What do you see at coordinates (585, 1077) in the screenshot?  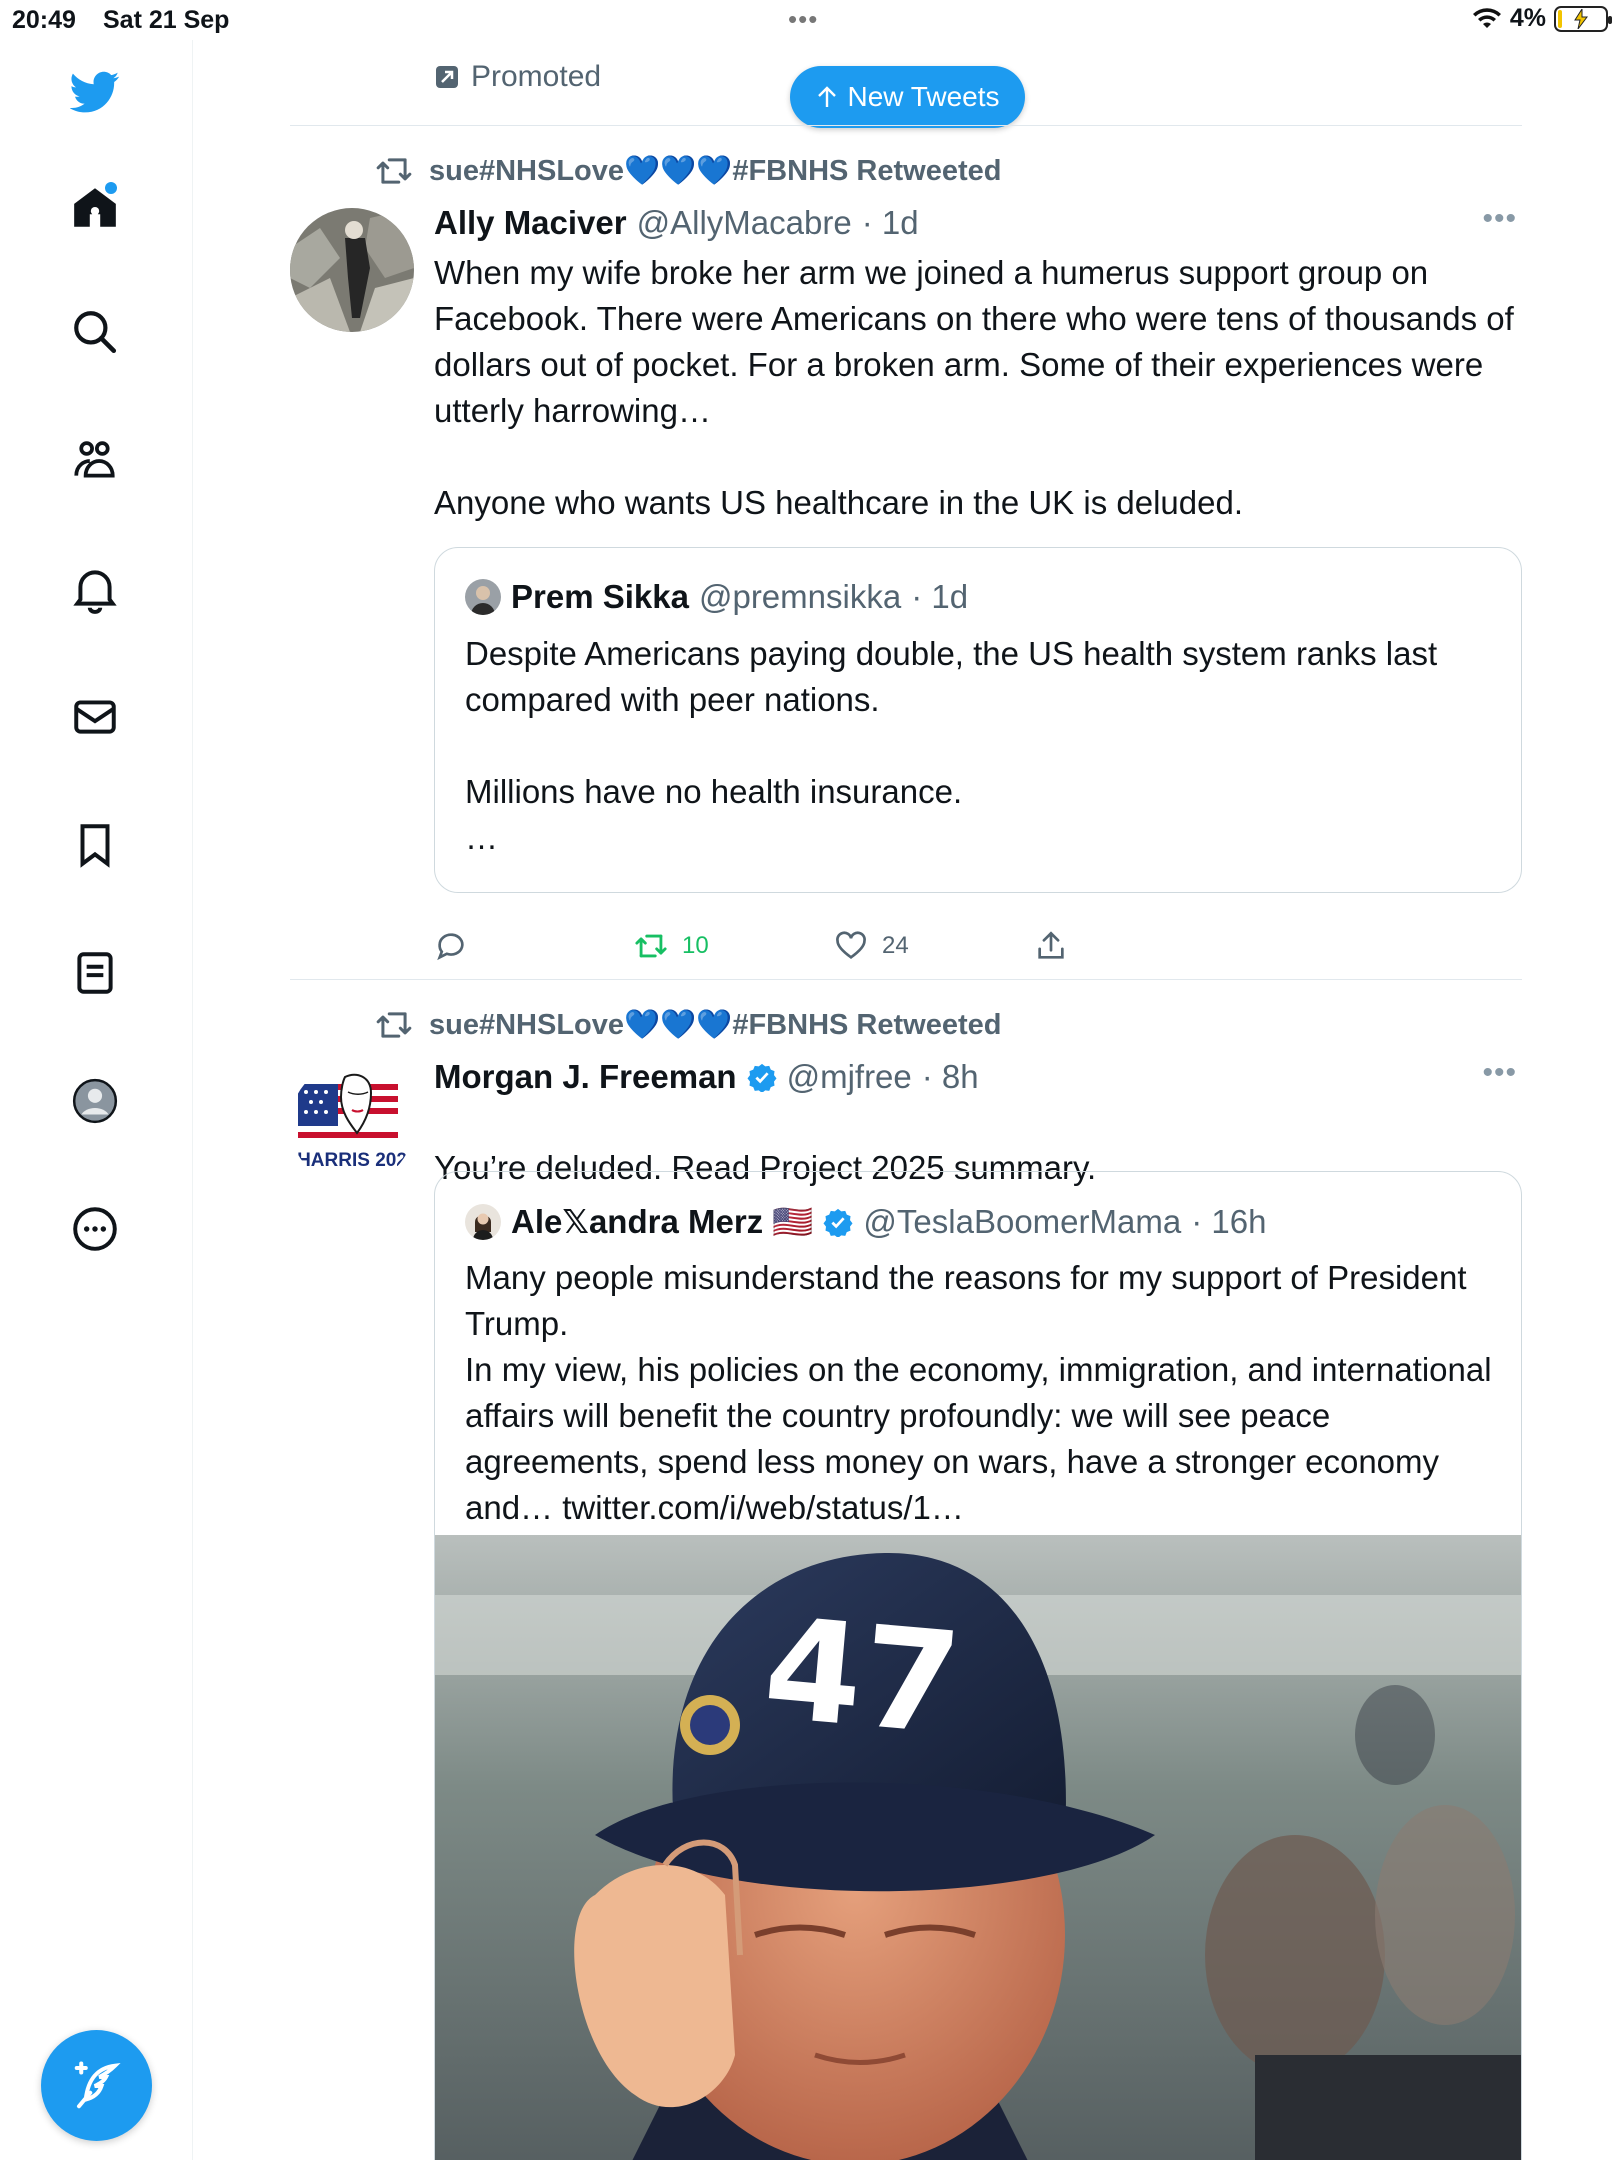 I see `author-name: Morgan J. Freeman` at bounding box center [585, 1077].